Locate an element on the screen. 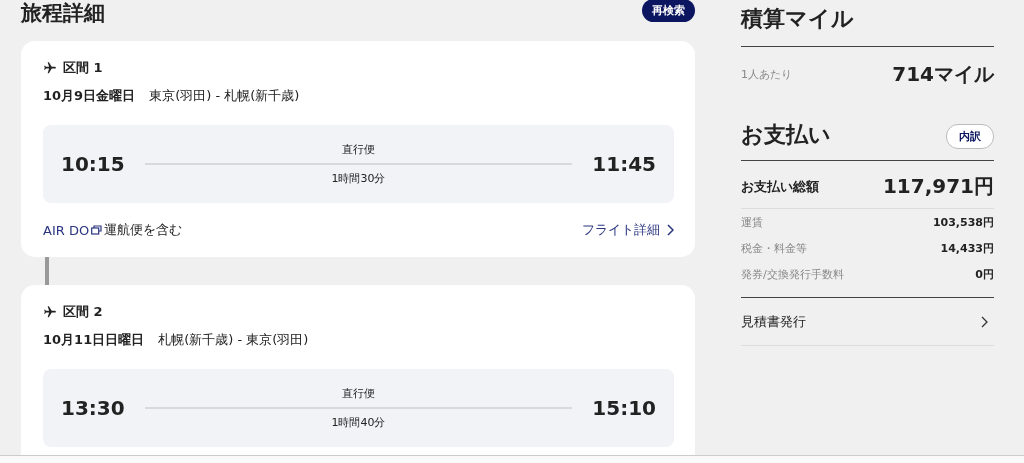 This screenshot has height=463, width=1024. segment-label: 区間 1 is located at coordinates (83, 68).